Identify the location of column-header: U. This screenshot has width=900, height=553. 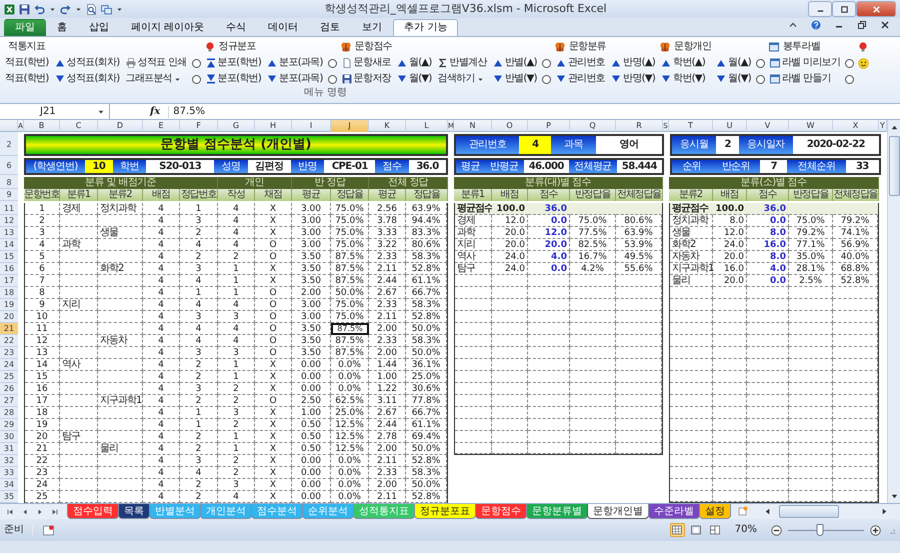
(730, 126).